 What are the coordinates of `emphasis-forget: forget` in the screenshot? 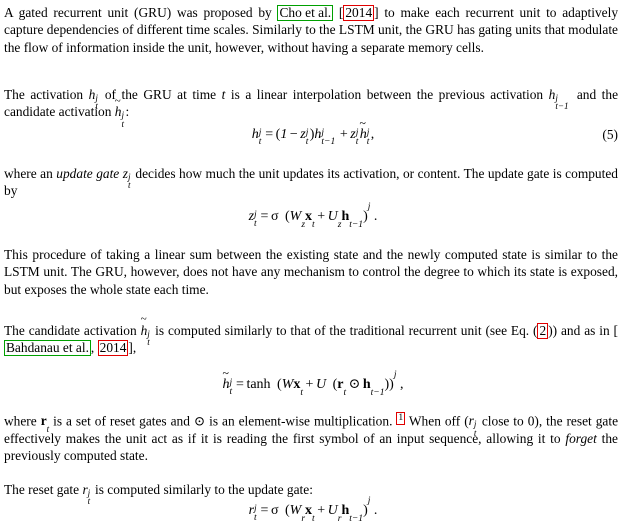 It's located at (581, 438).